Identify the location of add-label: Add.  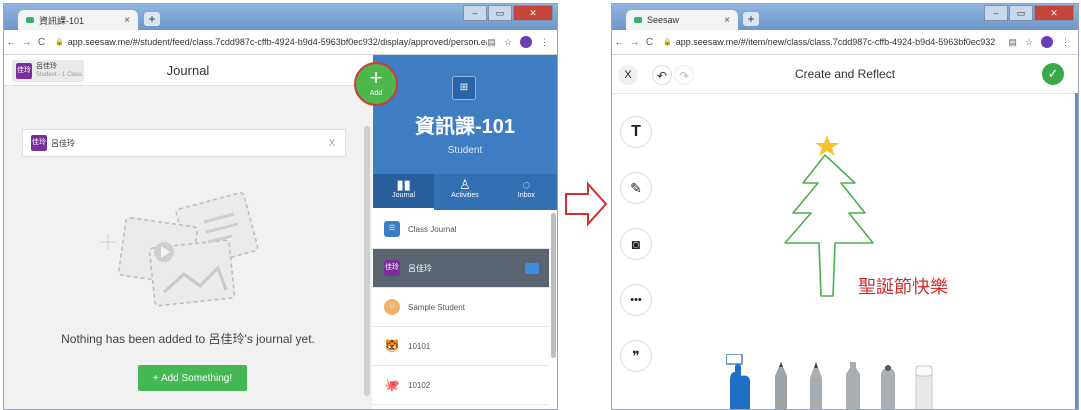
(376, 93).